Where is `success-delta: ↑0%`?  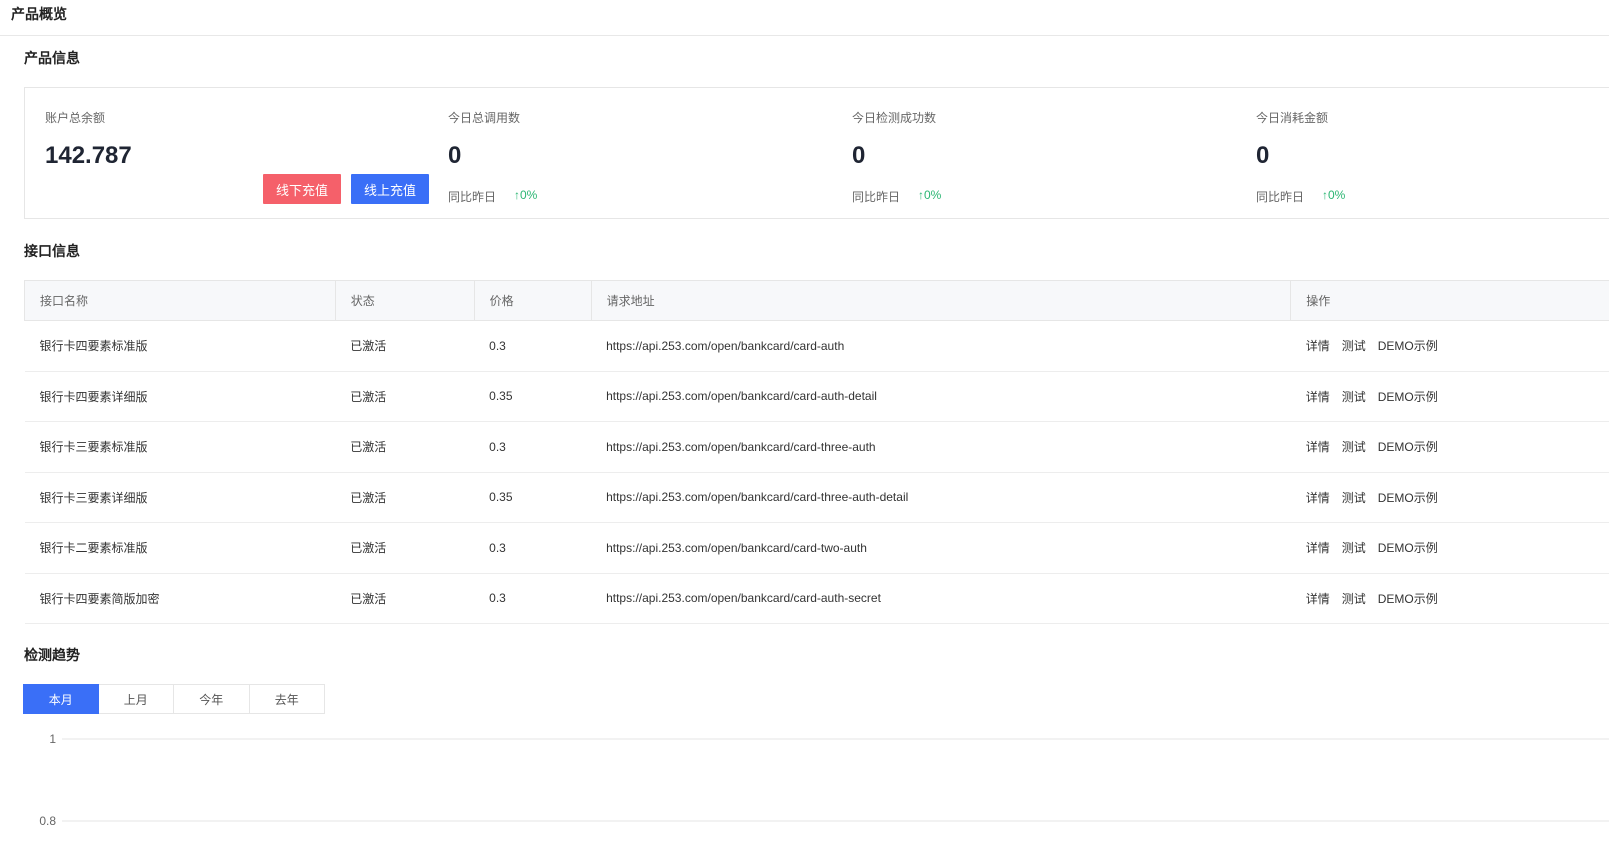
success-delta: ↑0% is located at coordinates (930, 195).